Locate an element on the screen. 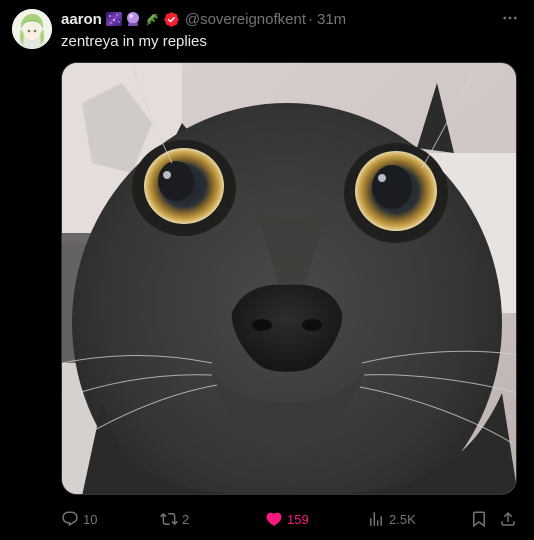  tweet-text: zentreya in my replies is located at coordinates (134, 41).